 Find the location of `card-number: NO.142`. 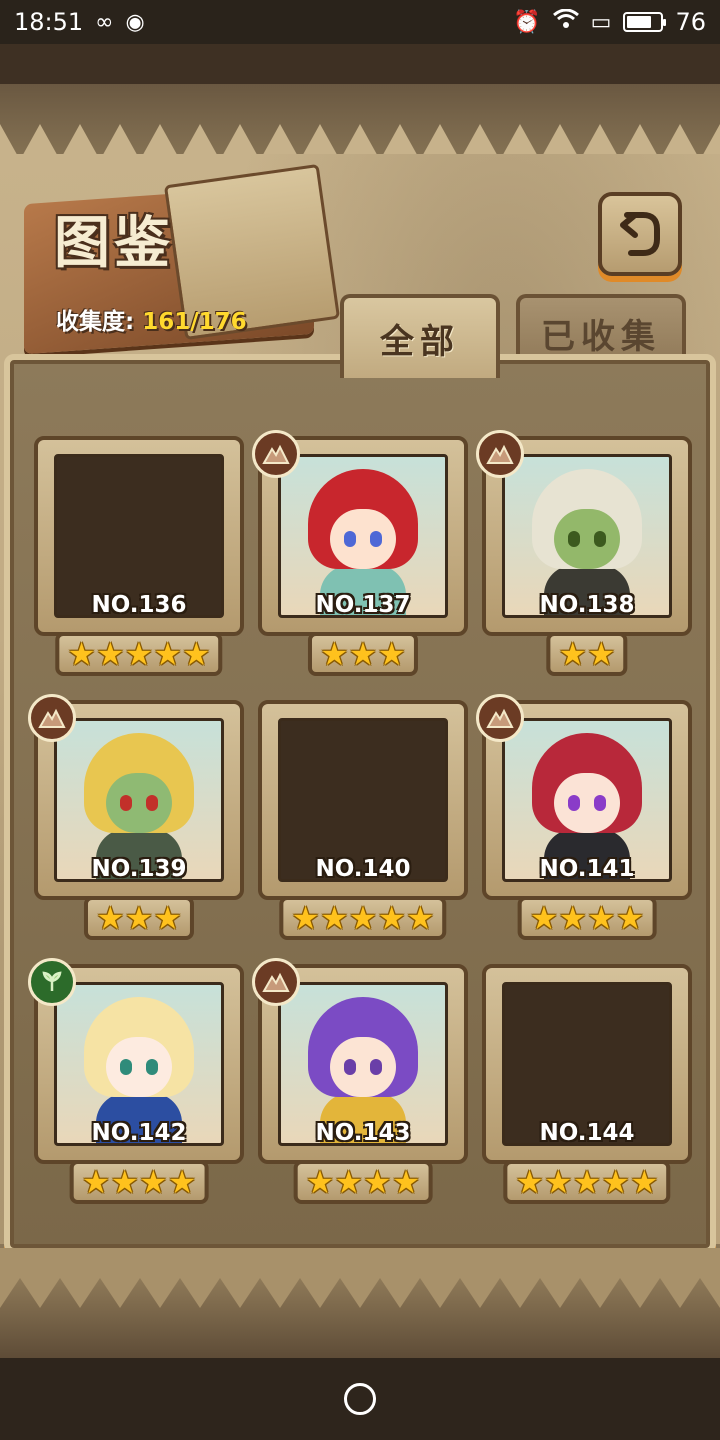

card-number: NO.142 is located at coordinates (139, 1133).